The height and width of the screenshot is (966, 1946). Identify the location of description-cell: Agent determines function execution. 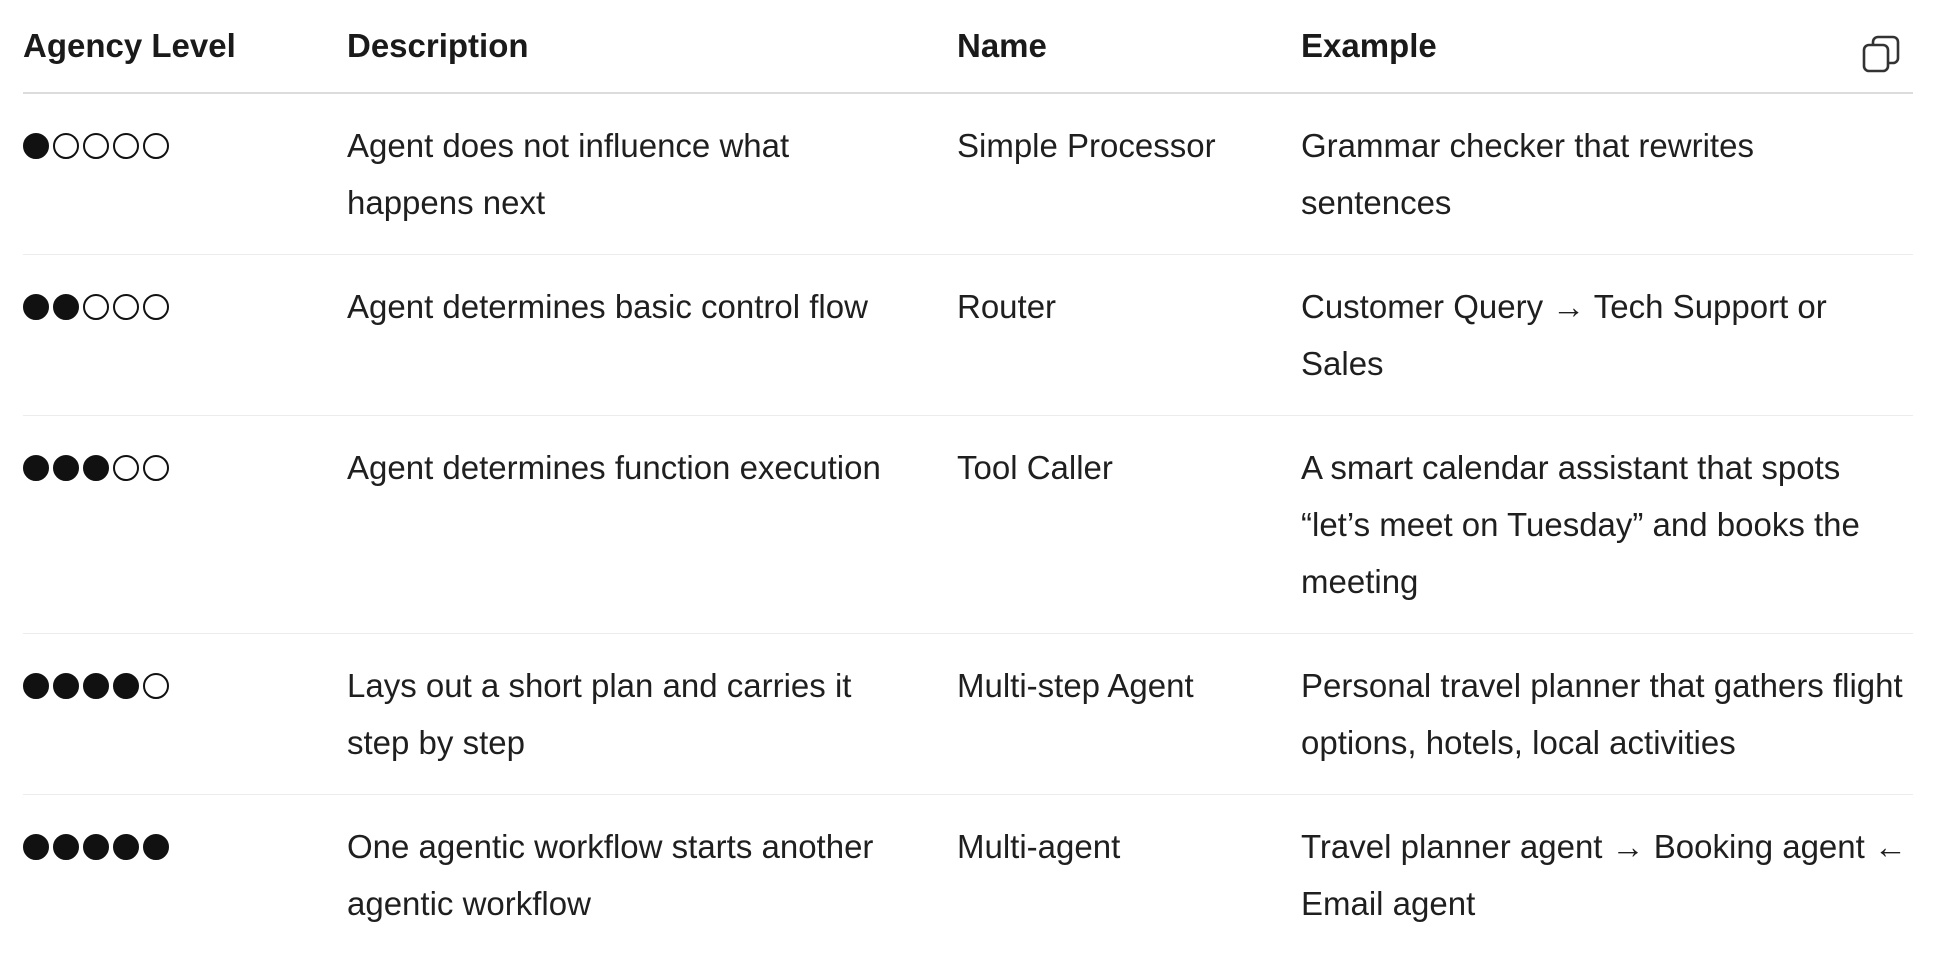
(652, 524).